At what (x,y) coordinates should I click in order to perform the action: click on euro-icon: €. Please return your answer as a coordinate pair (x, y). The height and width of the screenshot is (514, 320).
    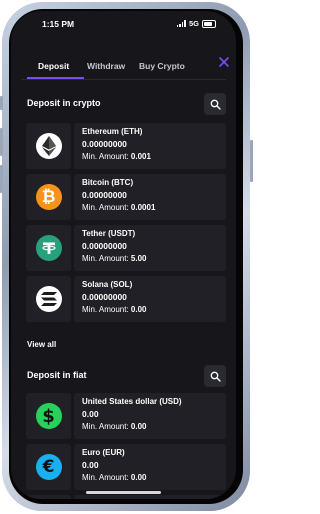
    Looking at the image, I should click on (48, 467).